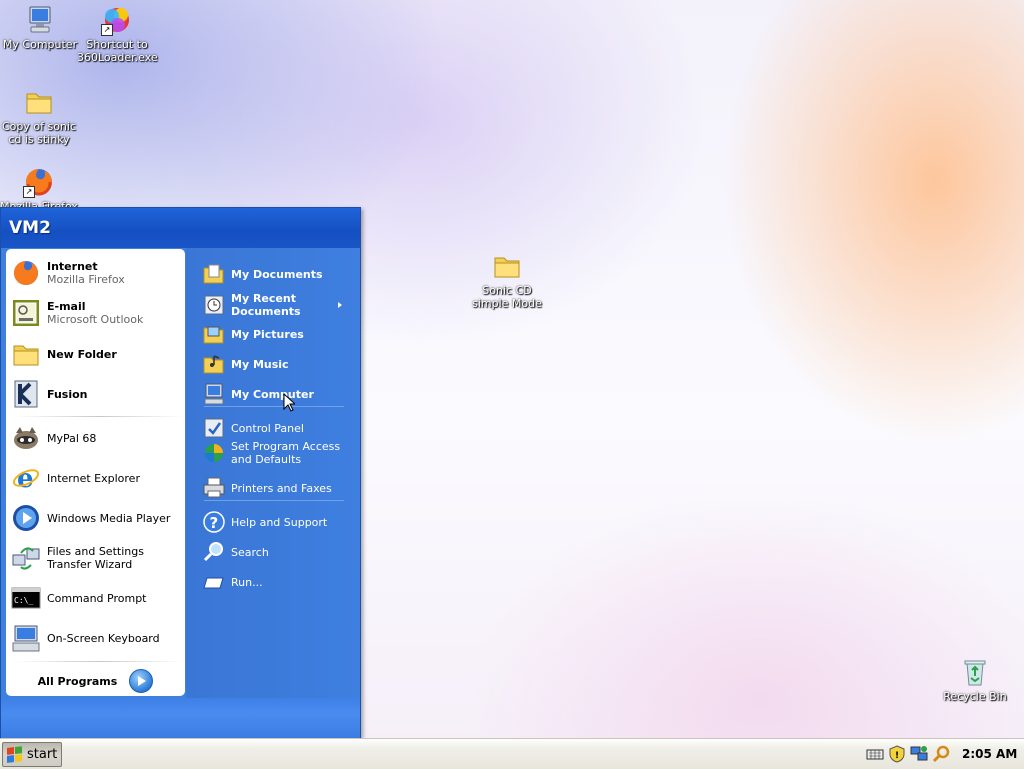  I want to click on command-prompt-icon: C:\_, so click(26, 598).